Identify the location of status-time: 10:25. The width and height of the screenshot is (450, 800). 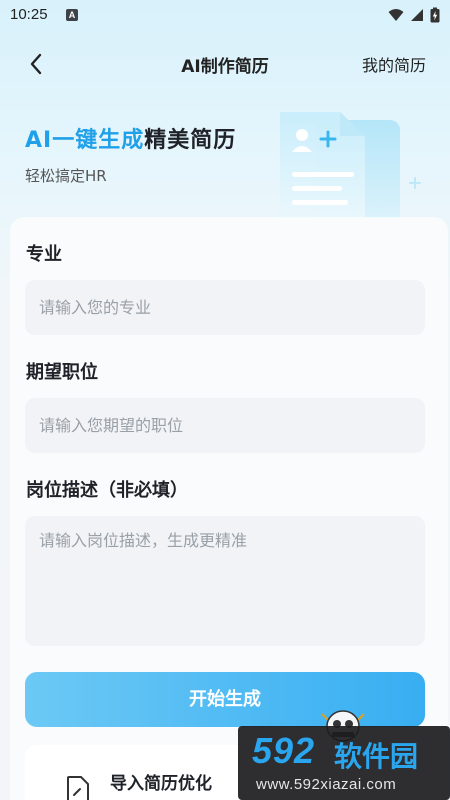
(29, 14).